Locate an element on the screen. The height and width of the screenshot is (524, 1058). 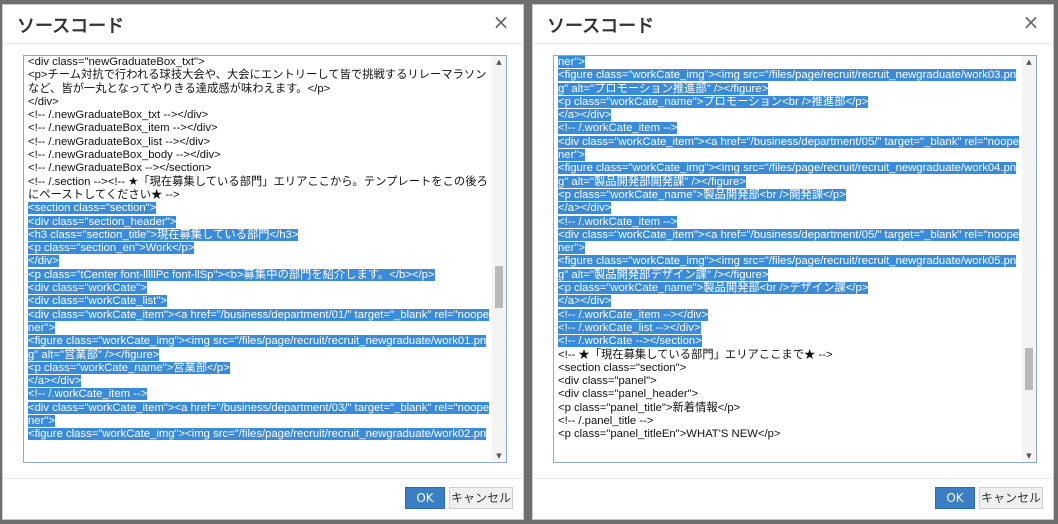
code-line: <div class="workCate_list"> is located at coordinates (259, 301).